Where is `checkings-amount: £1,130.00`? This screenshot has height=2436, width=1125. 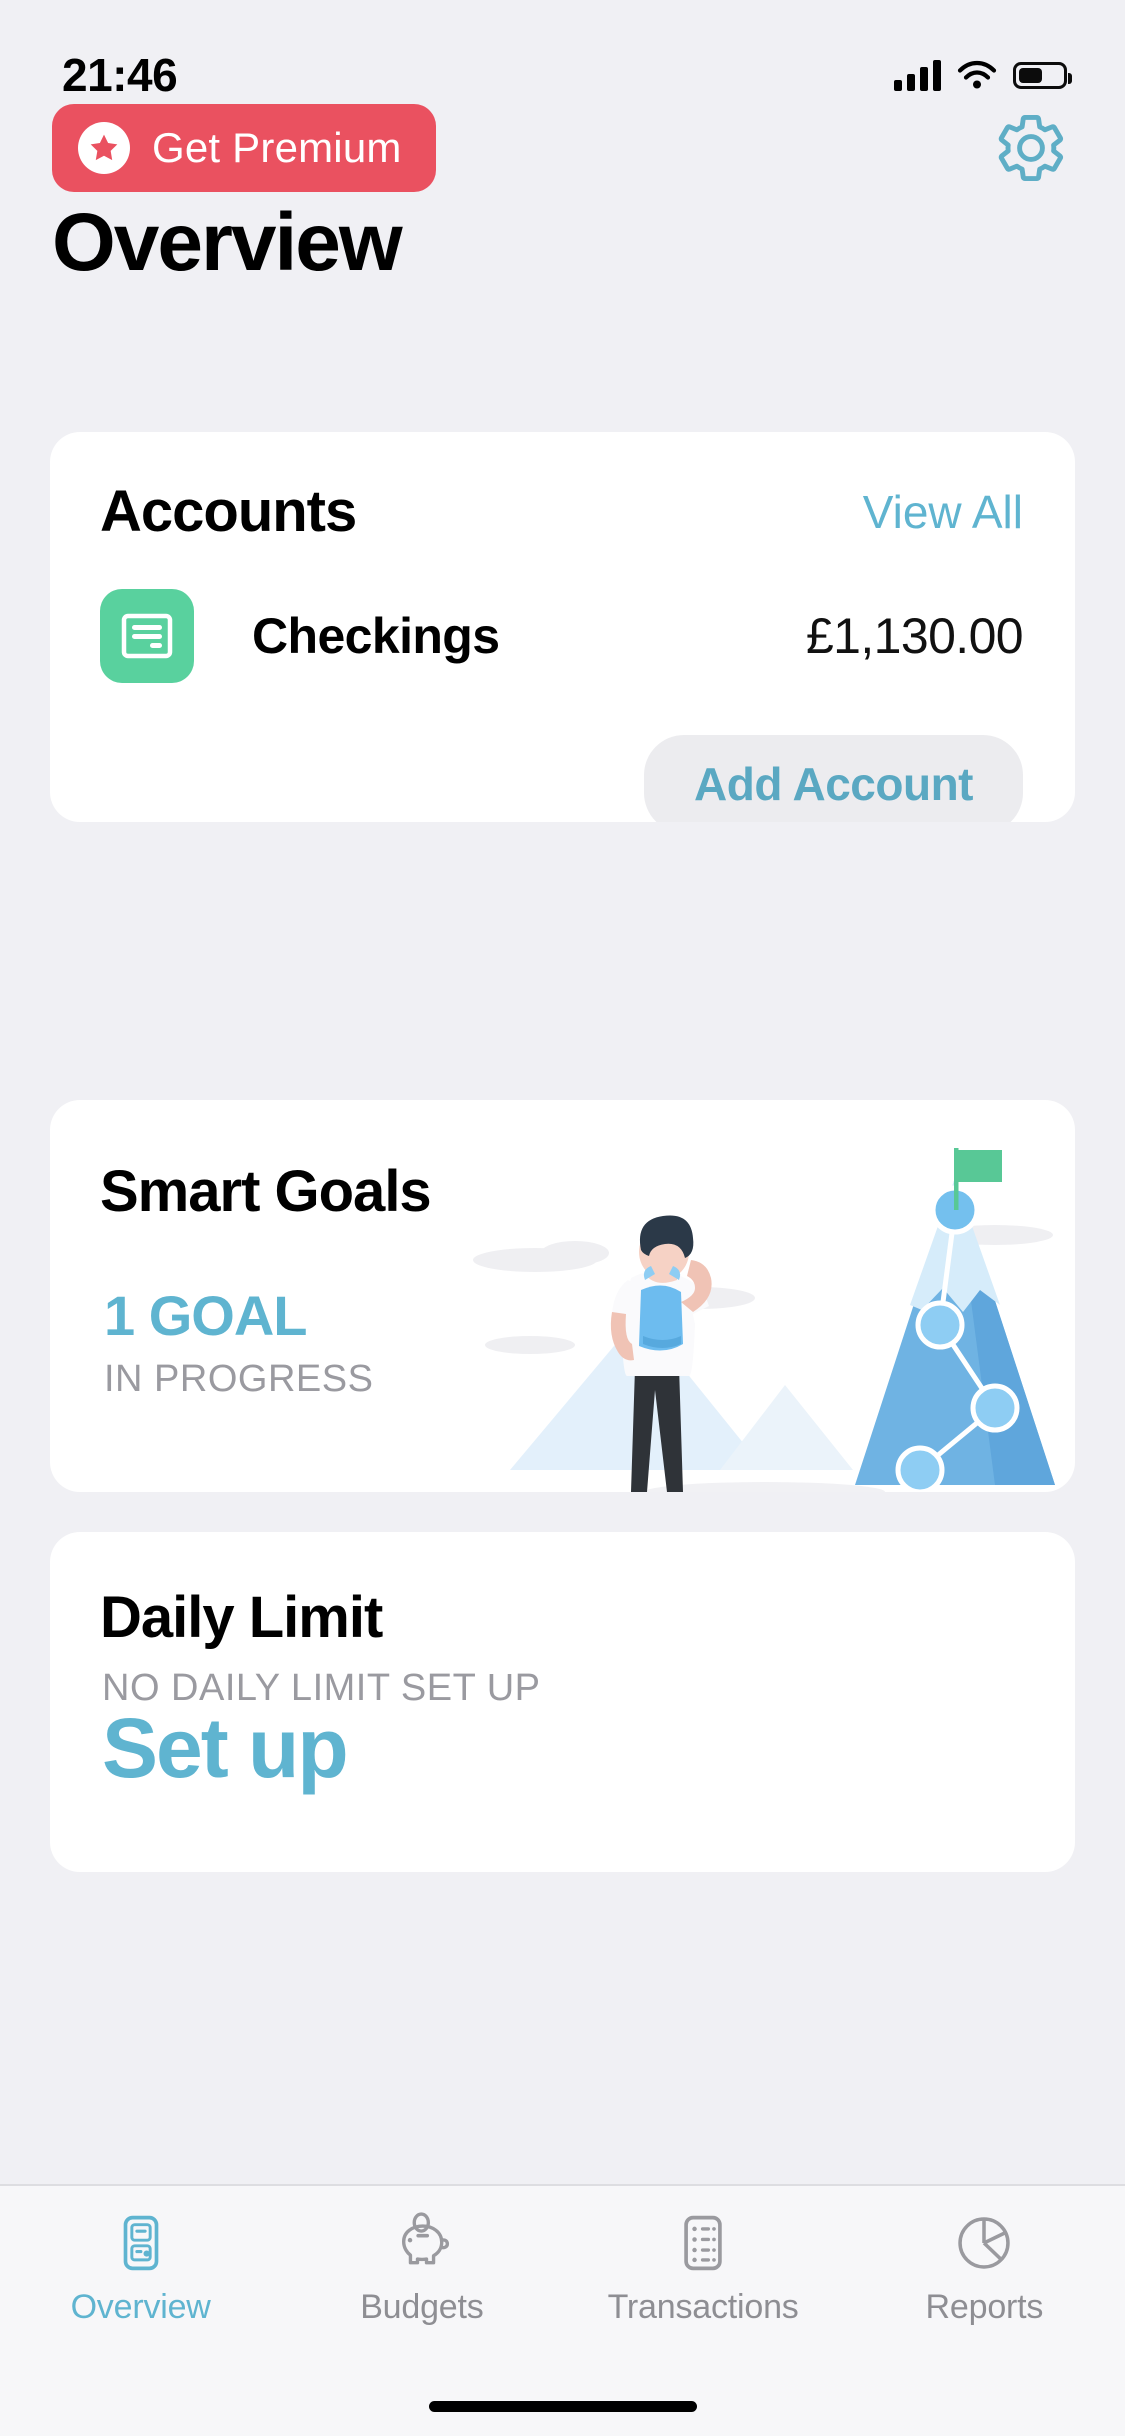
checkings-amount: £1,130.00 is located at coordinates (914, 636).